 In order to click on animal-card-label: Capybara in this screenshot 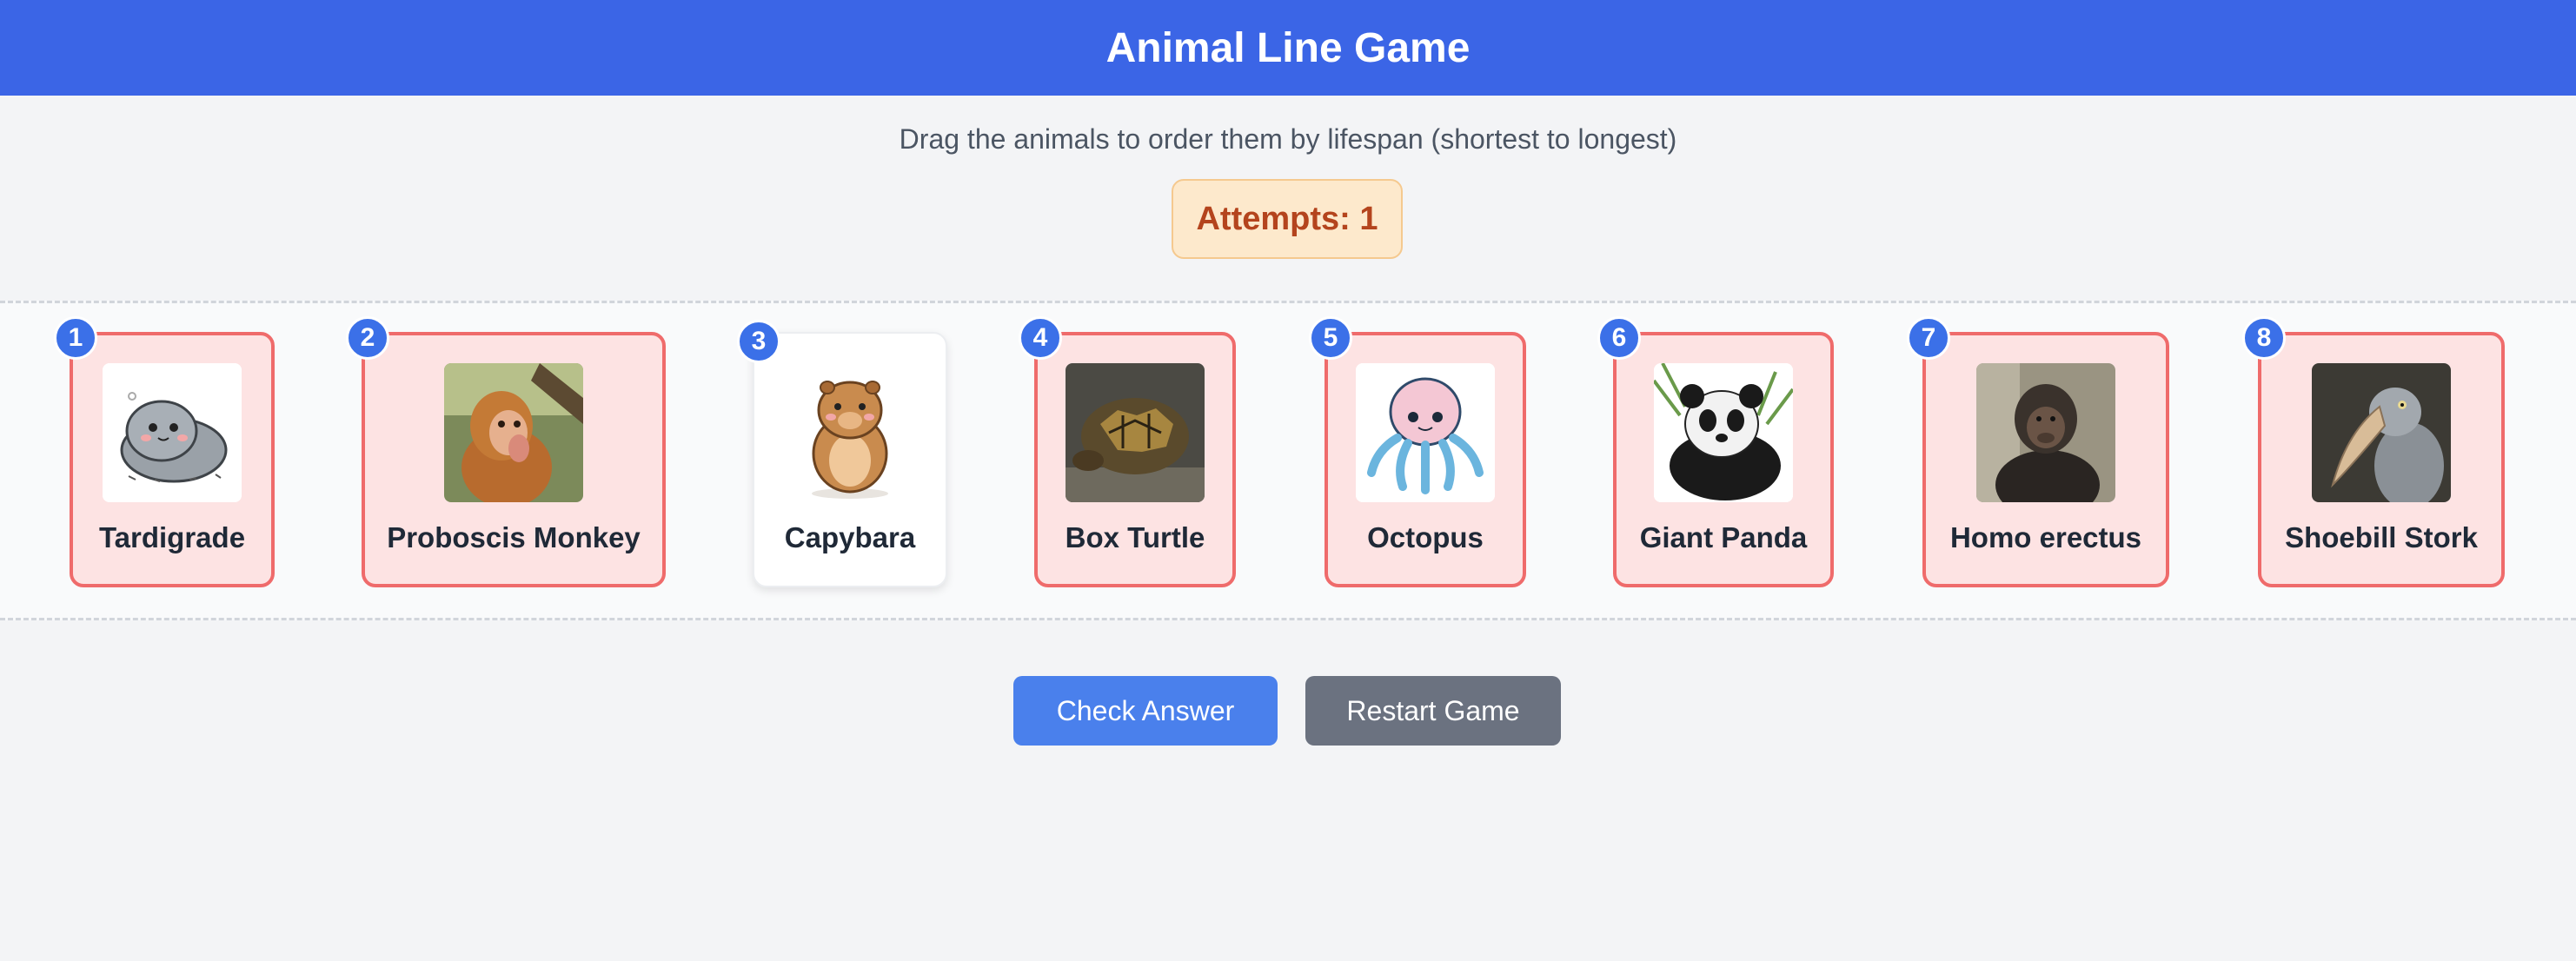, I will do `click(850, 537)`.